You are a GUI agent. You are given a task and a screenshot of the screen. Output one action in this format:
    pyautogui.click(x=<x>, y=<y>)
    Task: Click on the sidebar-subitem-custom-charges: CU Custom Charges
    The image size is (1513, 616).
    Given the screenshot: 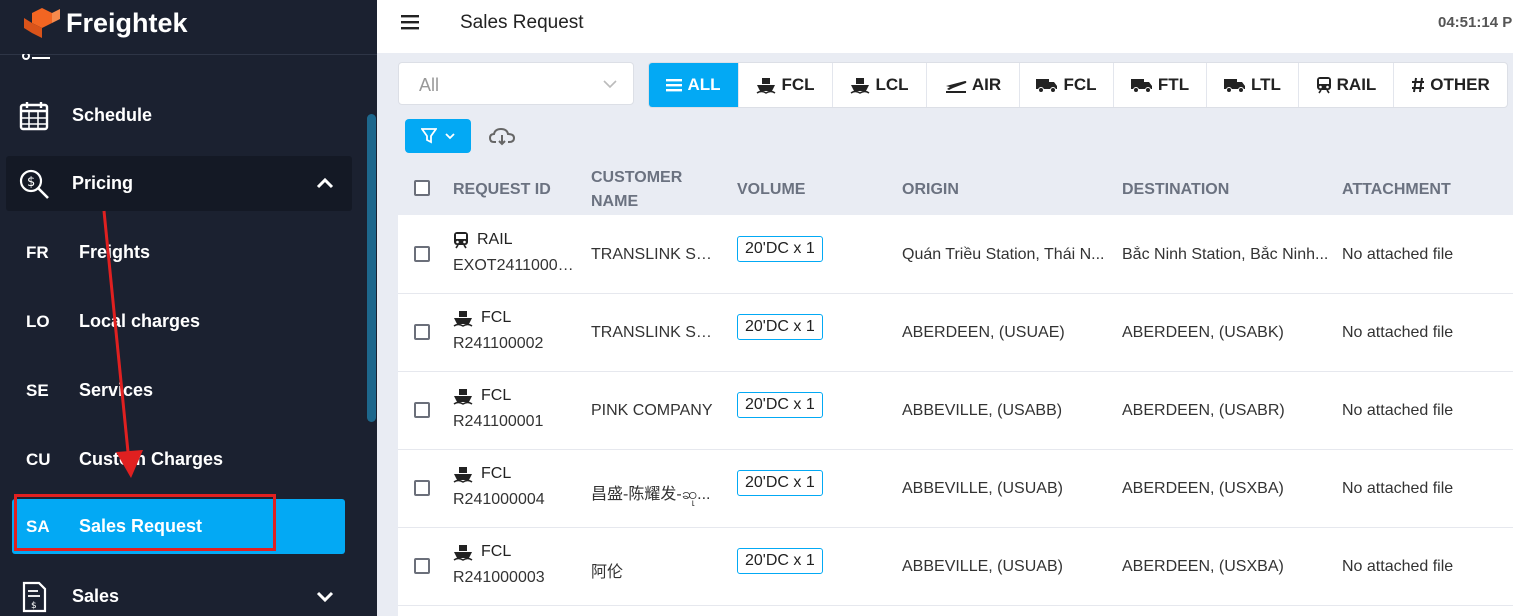 What is the action you would take?
    pyautogui.click(x=178, y=459)
    